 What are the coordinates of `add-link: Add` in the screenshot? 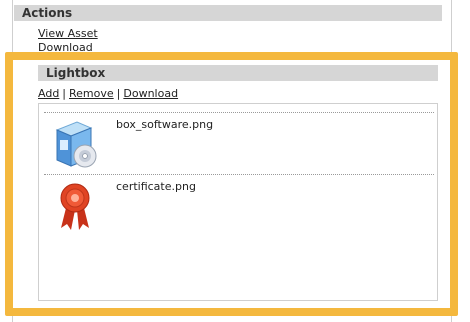 It's located at (48, 93).